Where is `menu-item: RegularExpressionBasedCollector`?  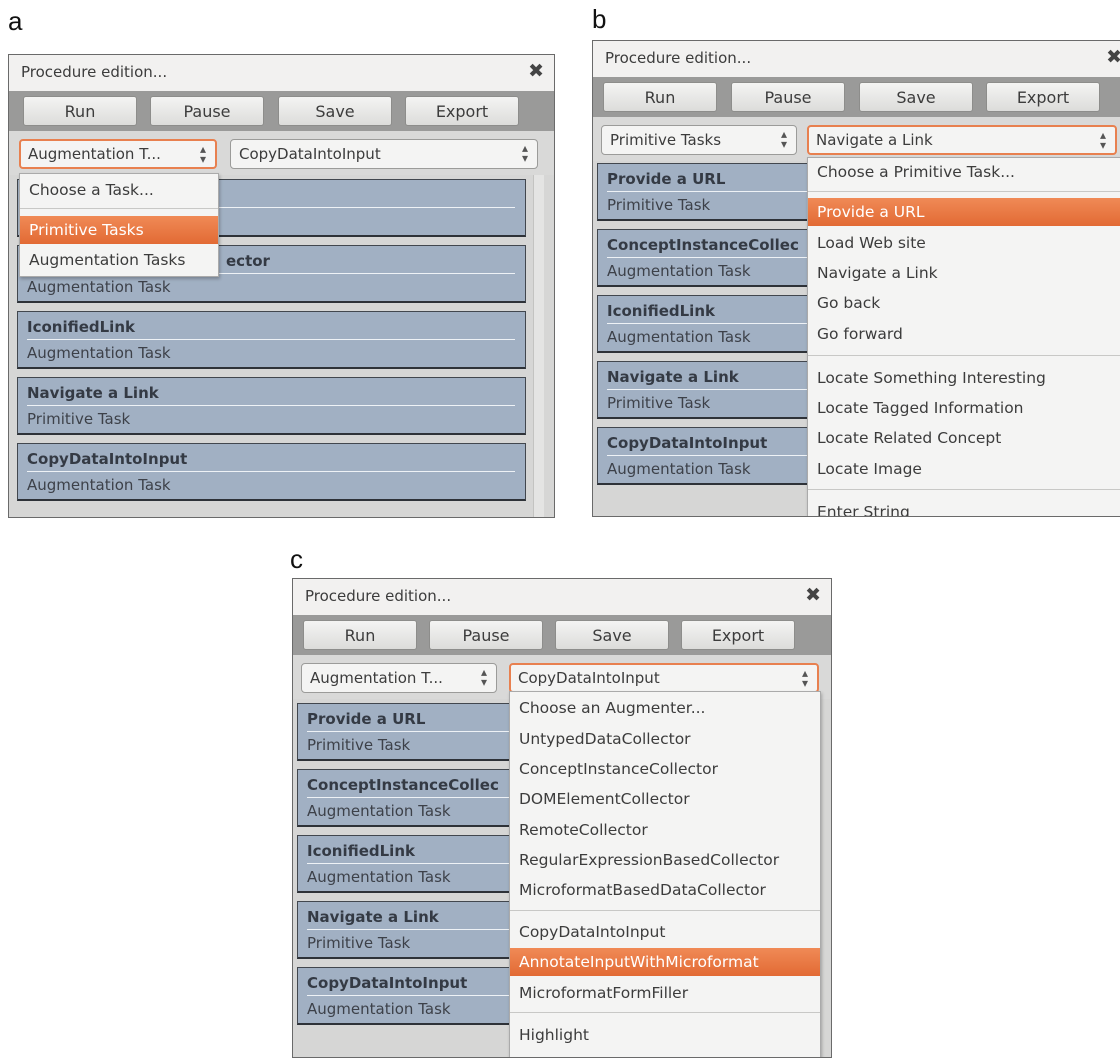
menu-item: RegularExpressionBasedCollector is located at coordinates (665, 860).